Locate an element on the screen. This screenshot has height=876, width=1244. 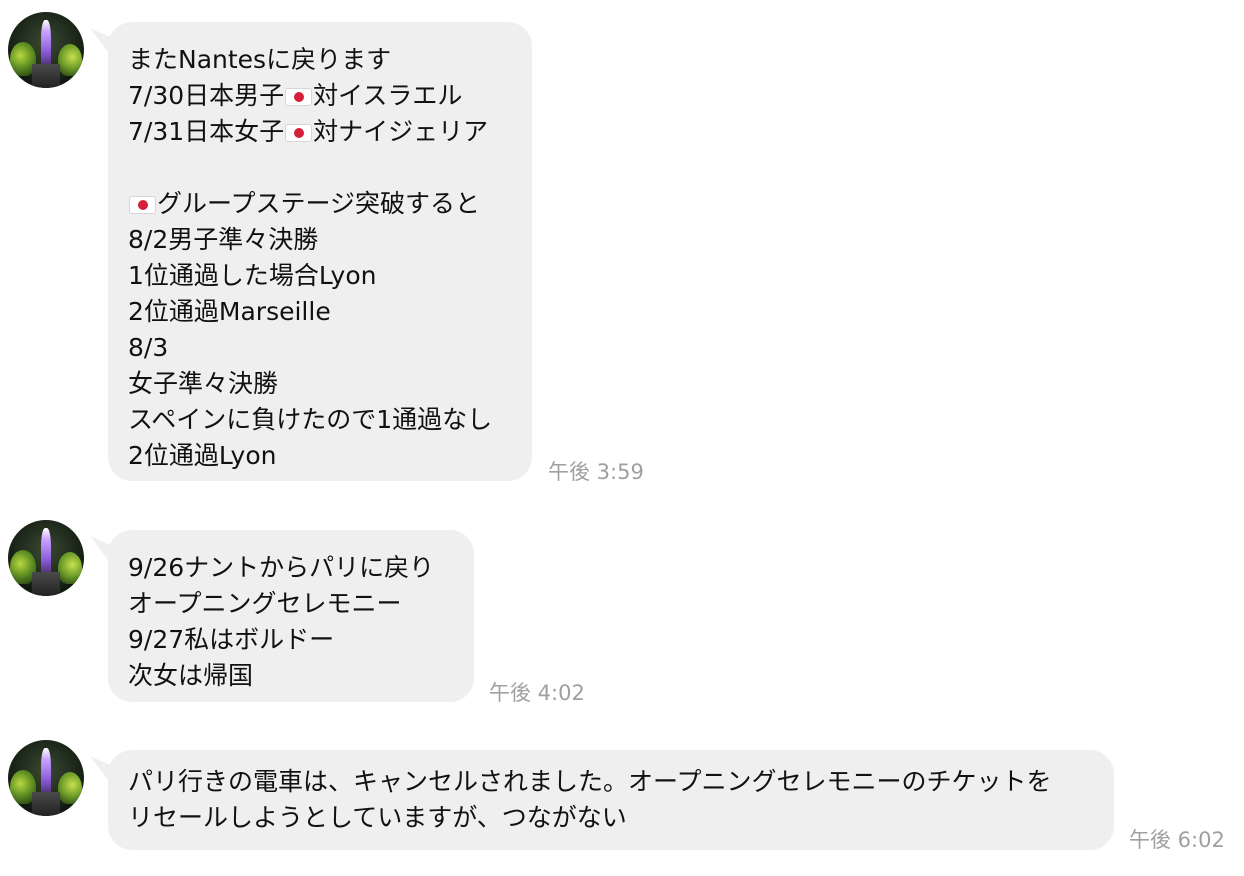
message-line: 9/27私はボルドー is located at coordinates (290, 640).